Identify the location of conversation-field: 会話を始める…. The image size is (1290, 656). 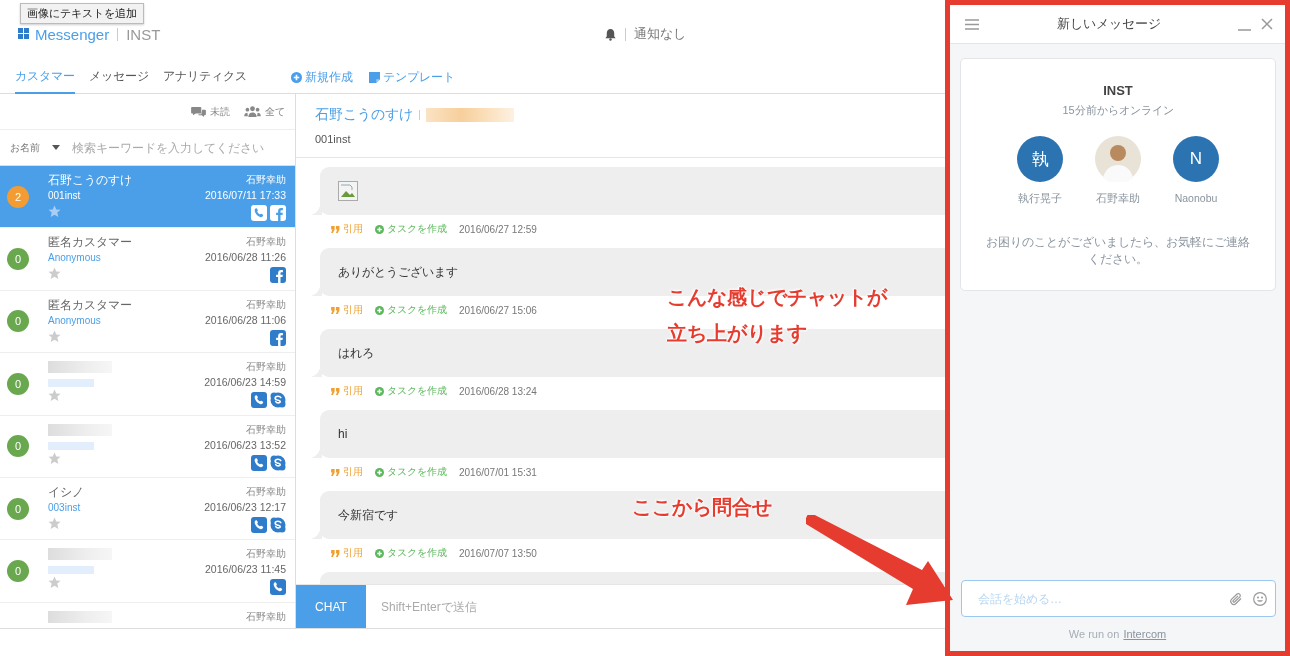
(1118, 598).